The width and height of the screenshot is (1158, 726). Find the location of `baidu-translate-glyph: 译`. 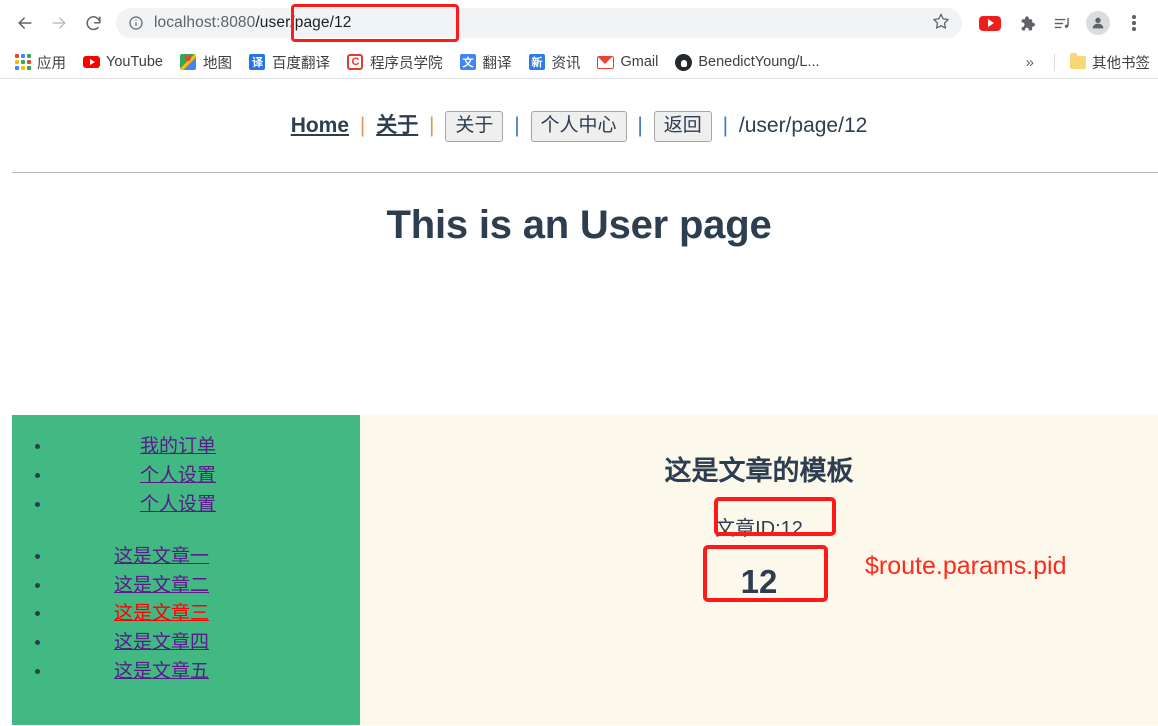

baidu-translate-glyph: 译 is located at coordinates (257, 62).